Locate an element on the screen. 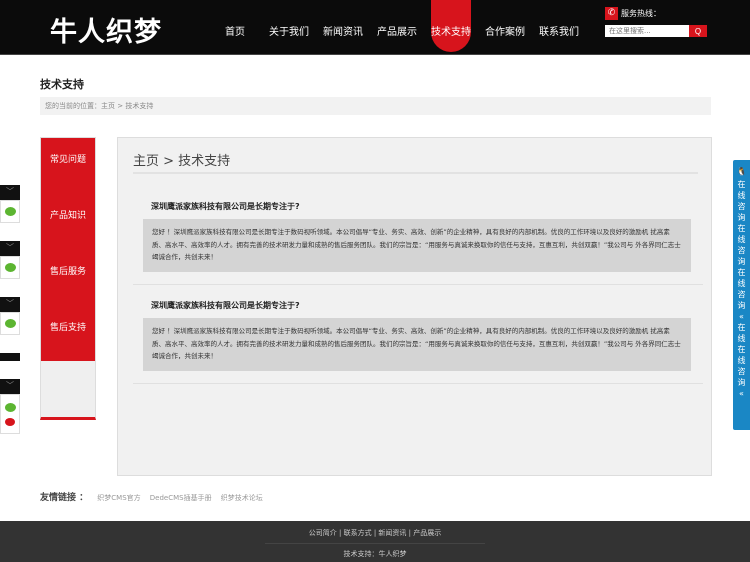 Image resolution: width=750 pixels, height=562 pixels. hotline: ✆ 服务热线： is located at coordinates (633, 13).